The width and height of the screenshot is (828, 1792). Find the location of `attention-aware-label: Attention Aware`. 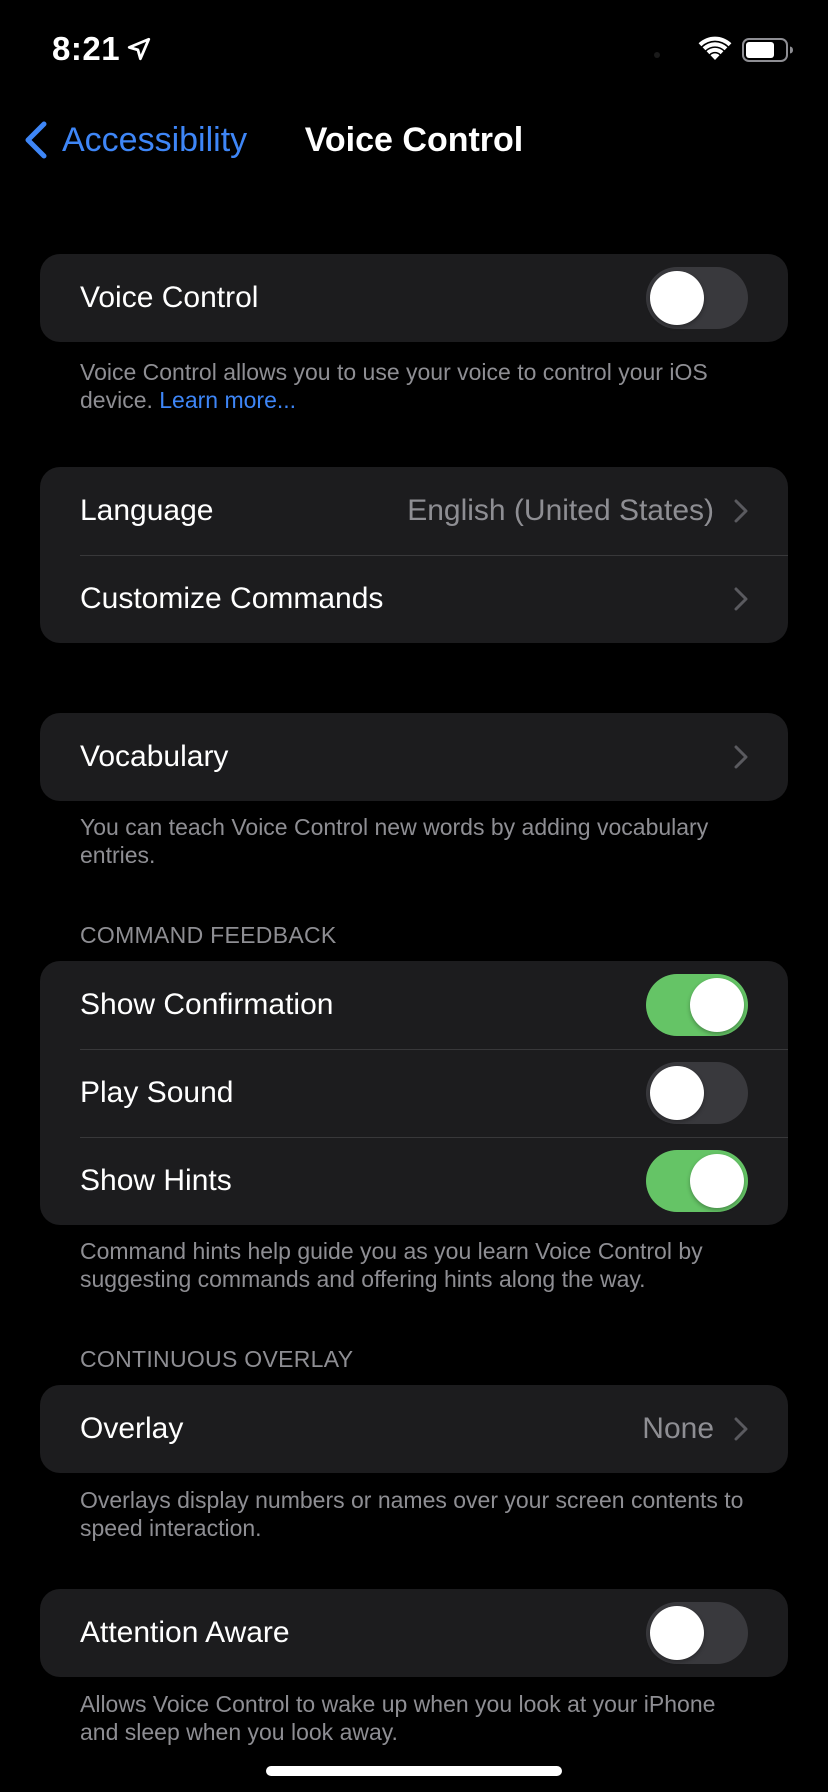

attention-aware-label: Attention Aware is located at coordinates (185, 1632).